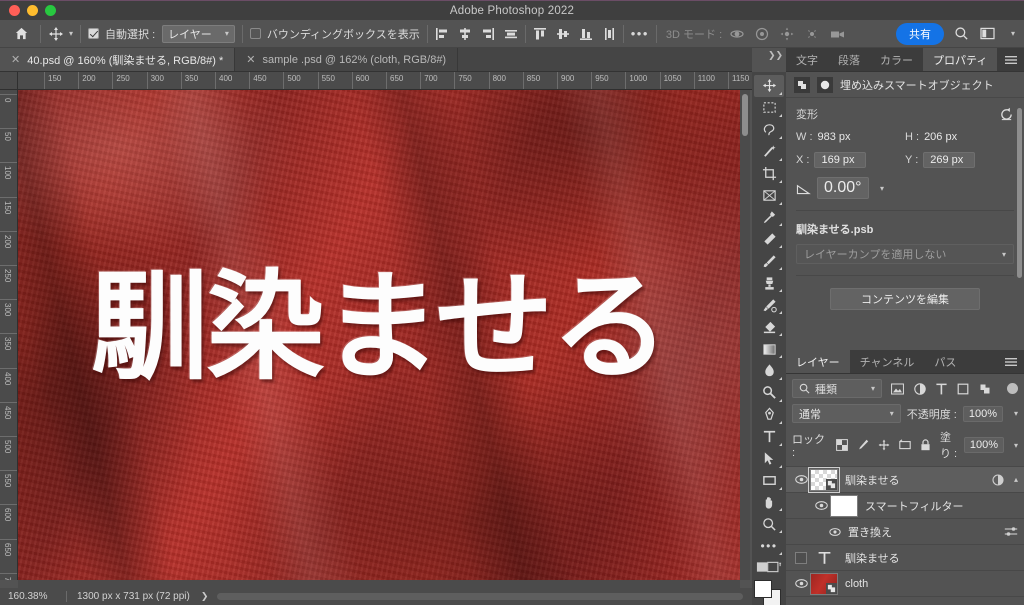 The height and width of the screenshot is (605, 1024). Describe the element at coordinates (15, 59) in the screenshot. I see `close-icon: ✕` at that location.